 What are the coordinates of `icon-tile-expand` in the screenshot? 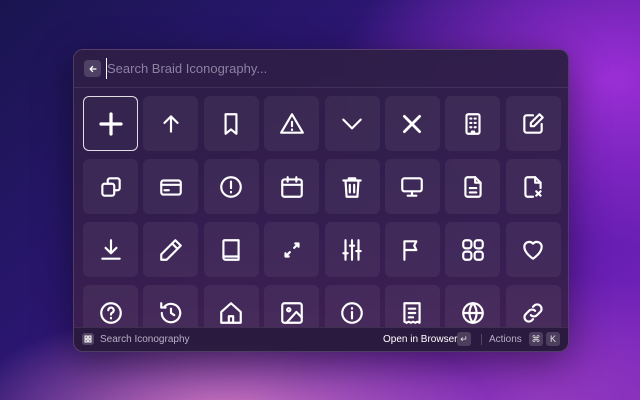 It's located at (292, 249).